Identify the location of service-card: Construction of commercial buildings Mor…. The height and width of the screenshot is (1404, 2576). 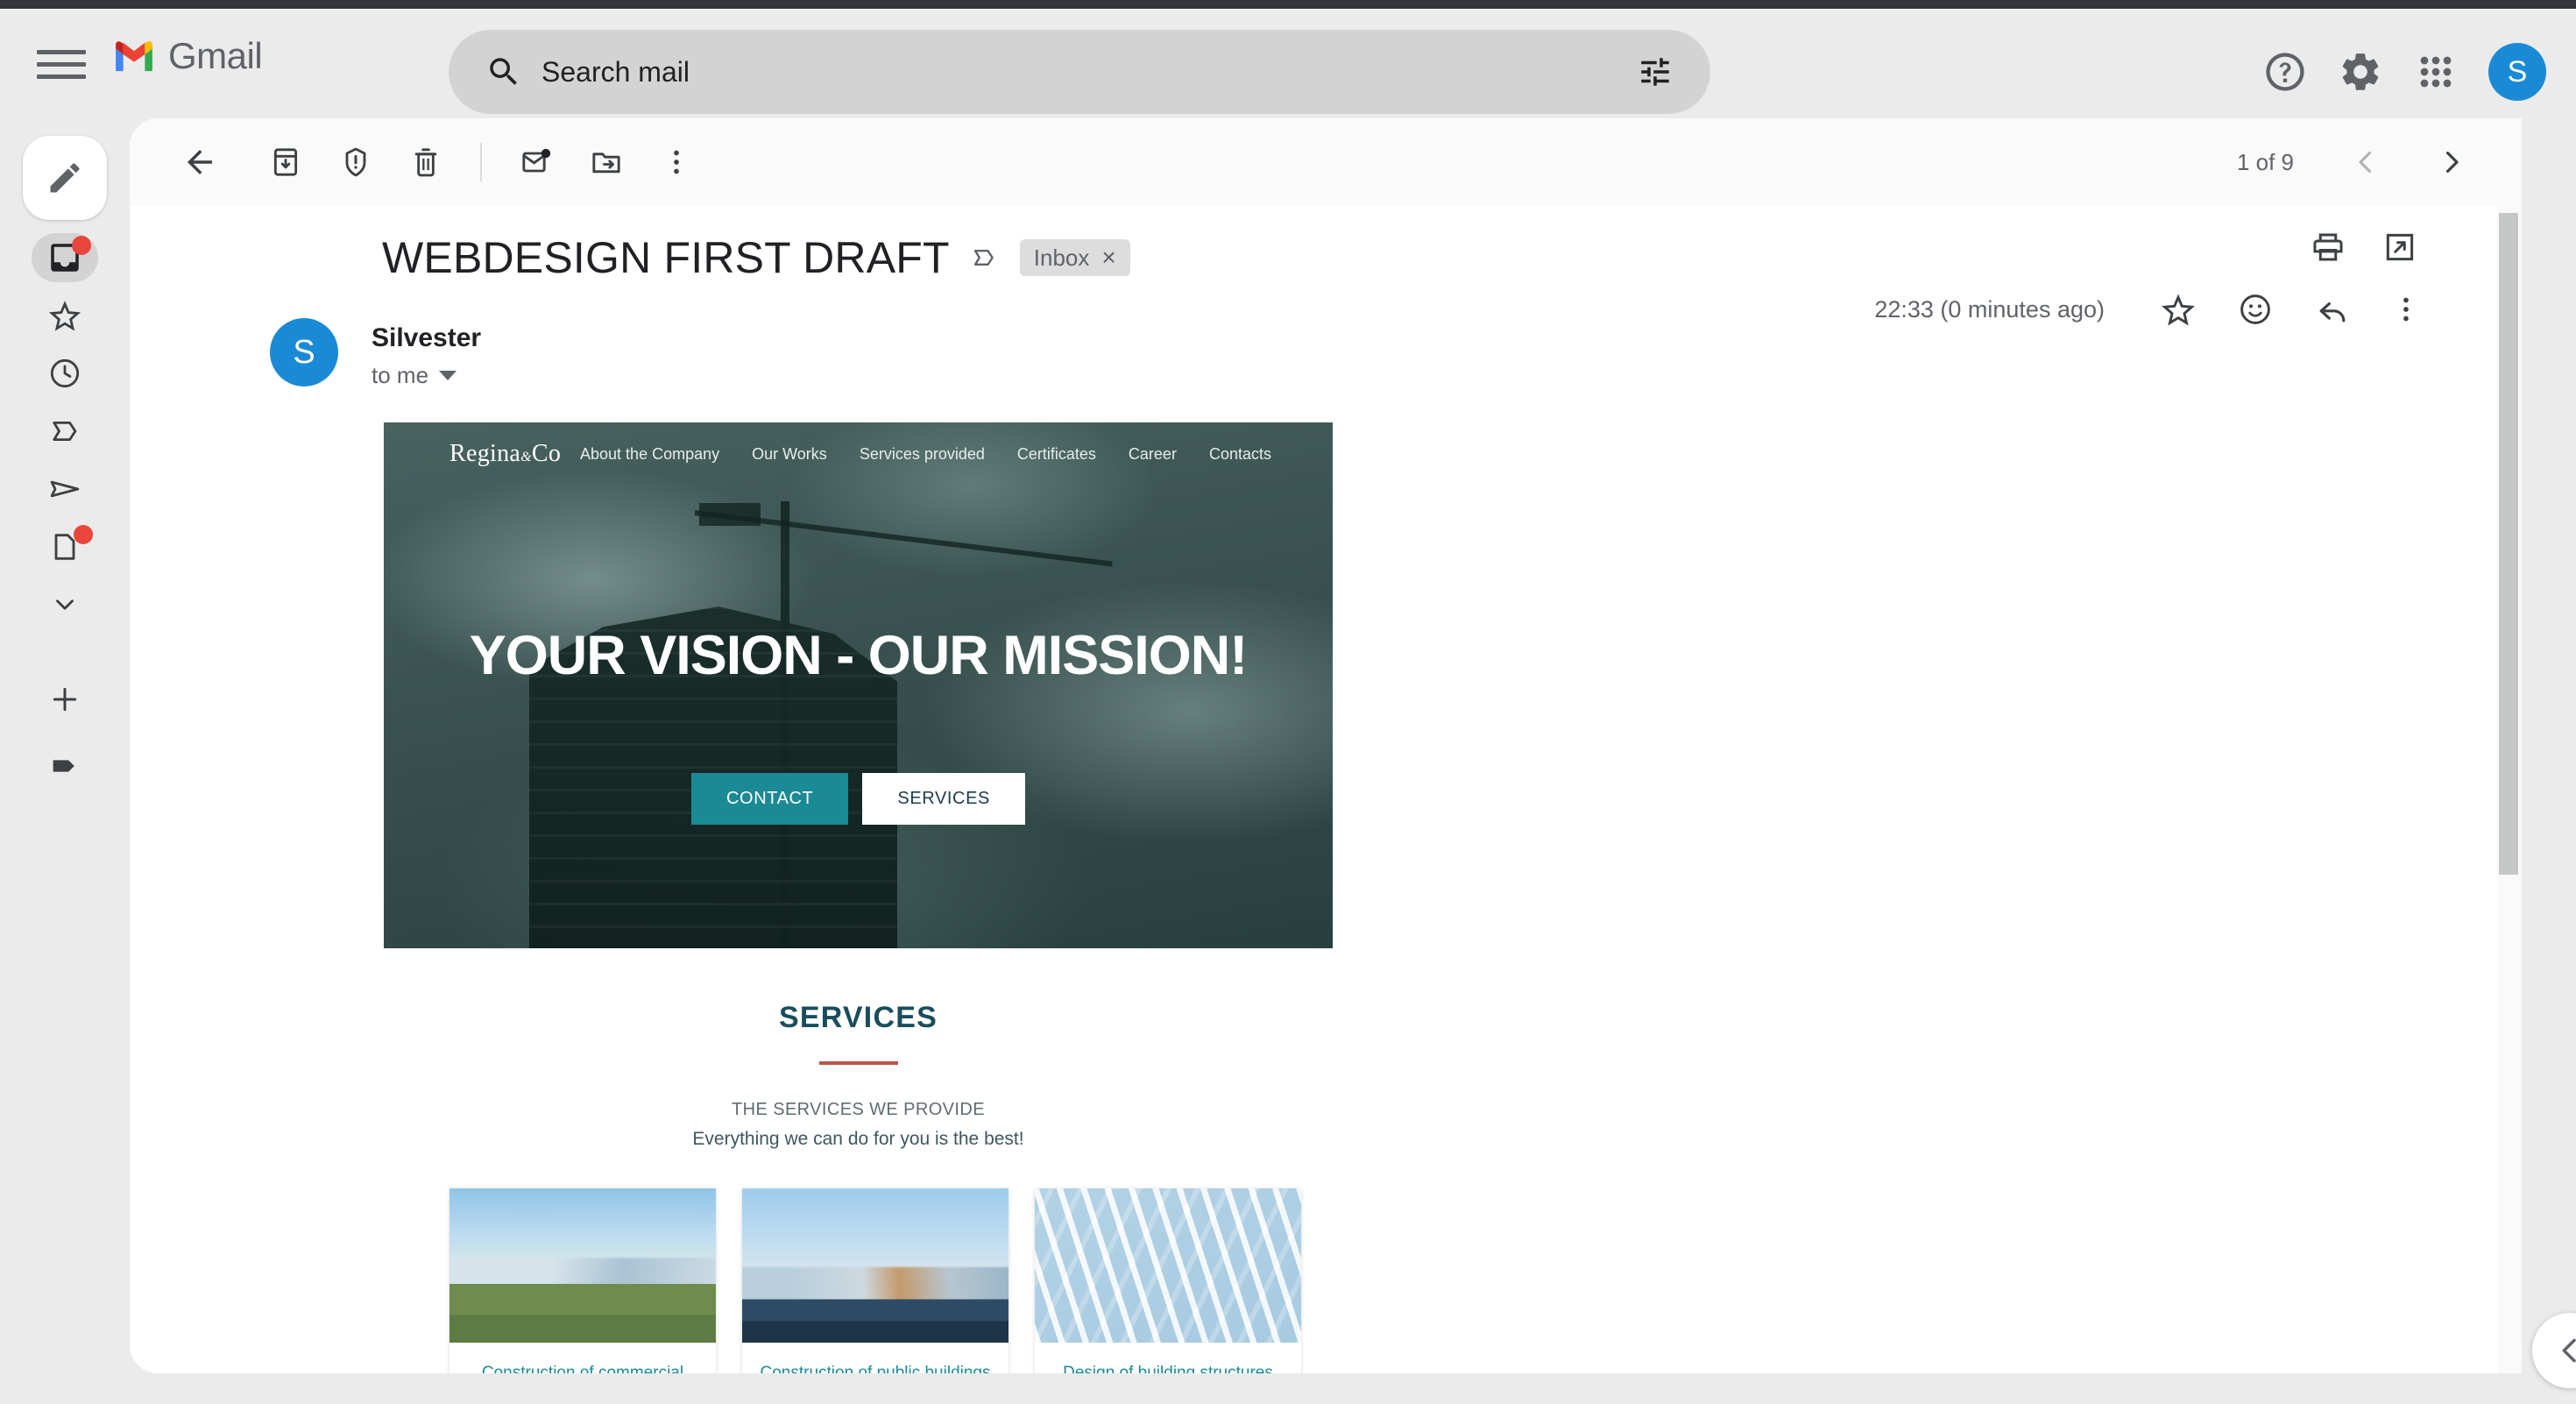
(582, 1280).